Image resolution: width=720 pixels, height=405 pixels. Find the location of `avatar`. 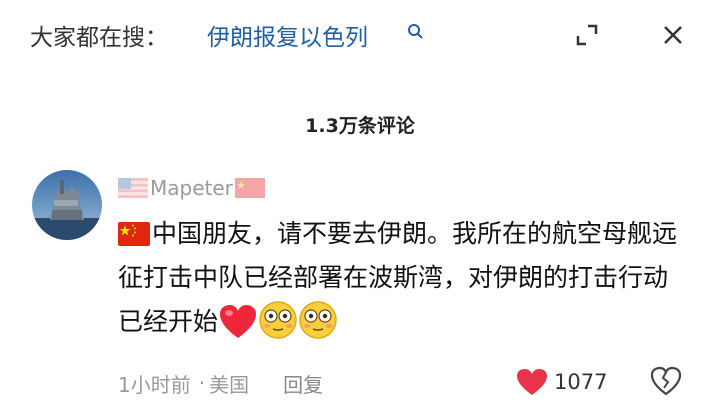

avatar is located at coordinates (67, 205).